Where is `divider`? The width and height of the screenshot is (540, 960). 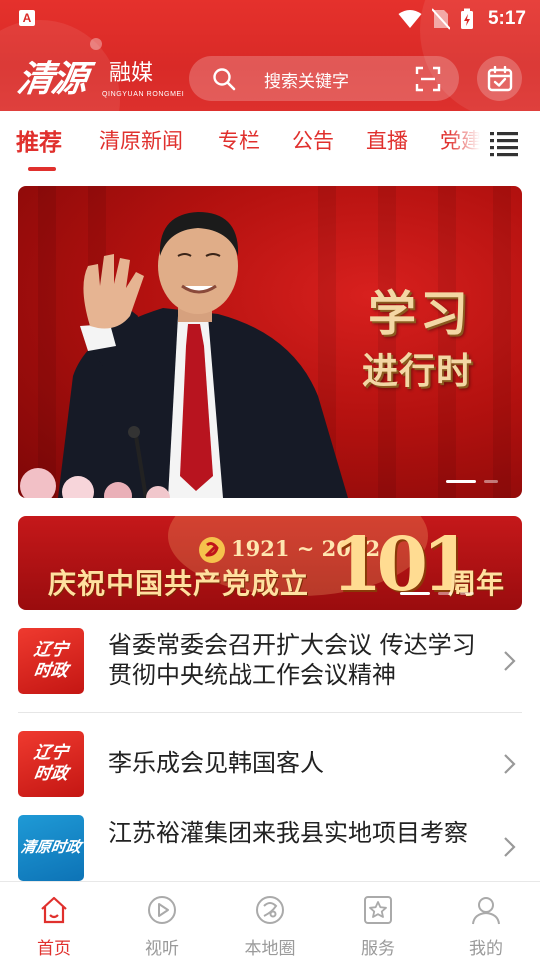 divider is located at coordinates (270, 712).